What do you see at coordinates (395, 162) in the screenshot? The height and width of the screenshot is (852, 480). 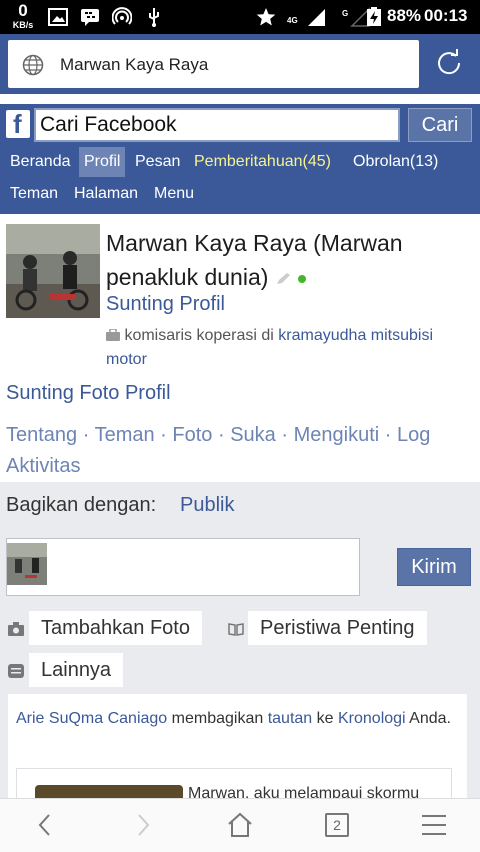 I see `nav-chat: Obrolan(13)` at bounding box center [395, 162].